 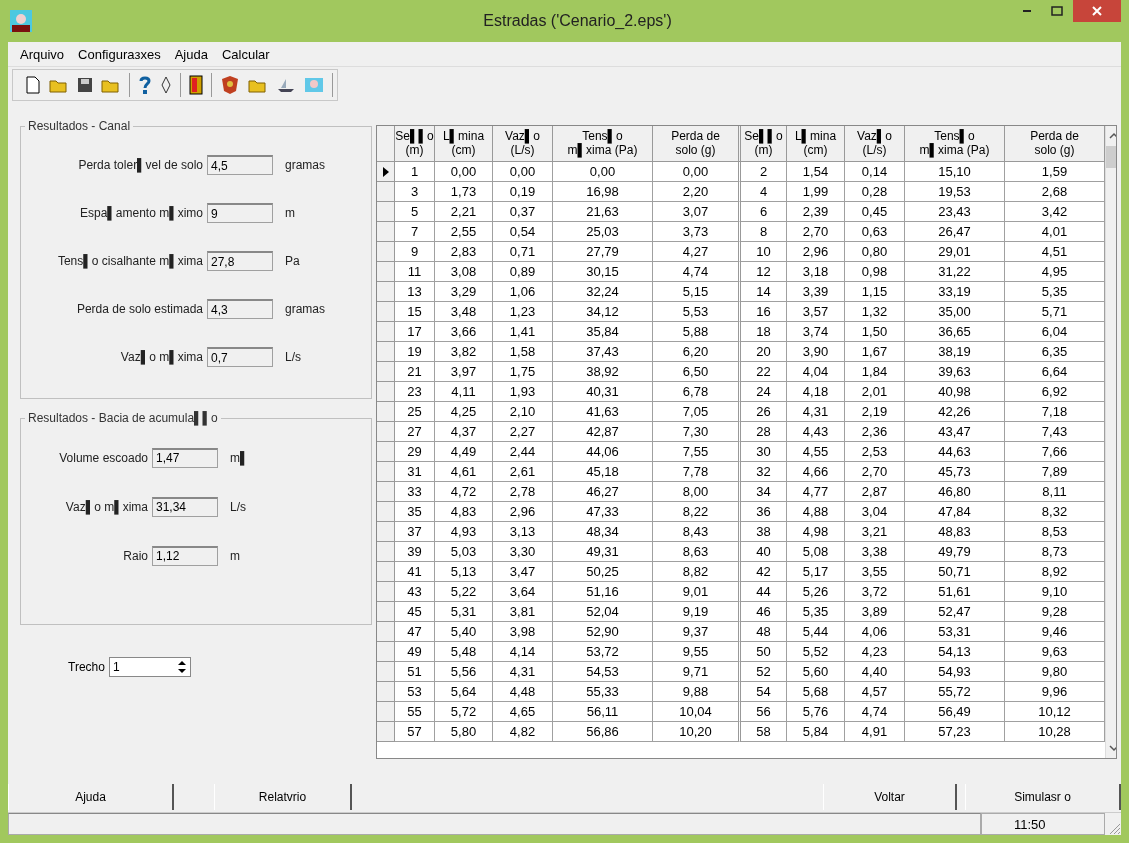 What do you see at coordinates (240, 213) in the screenshot?
I see `output-field: 9` at bounding box center [240, 213].